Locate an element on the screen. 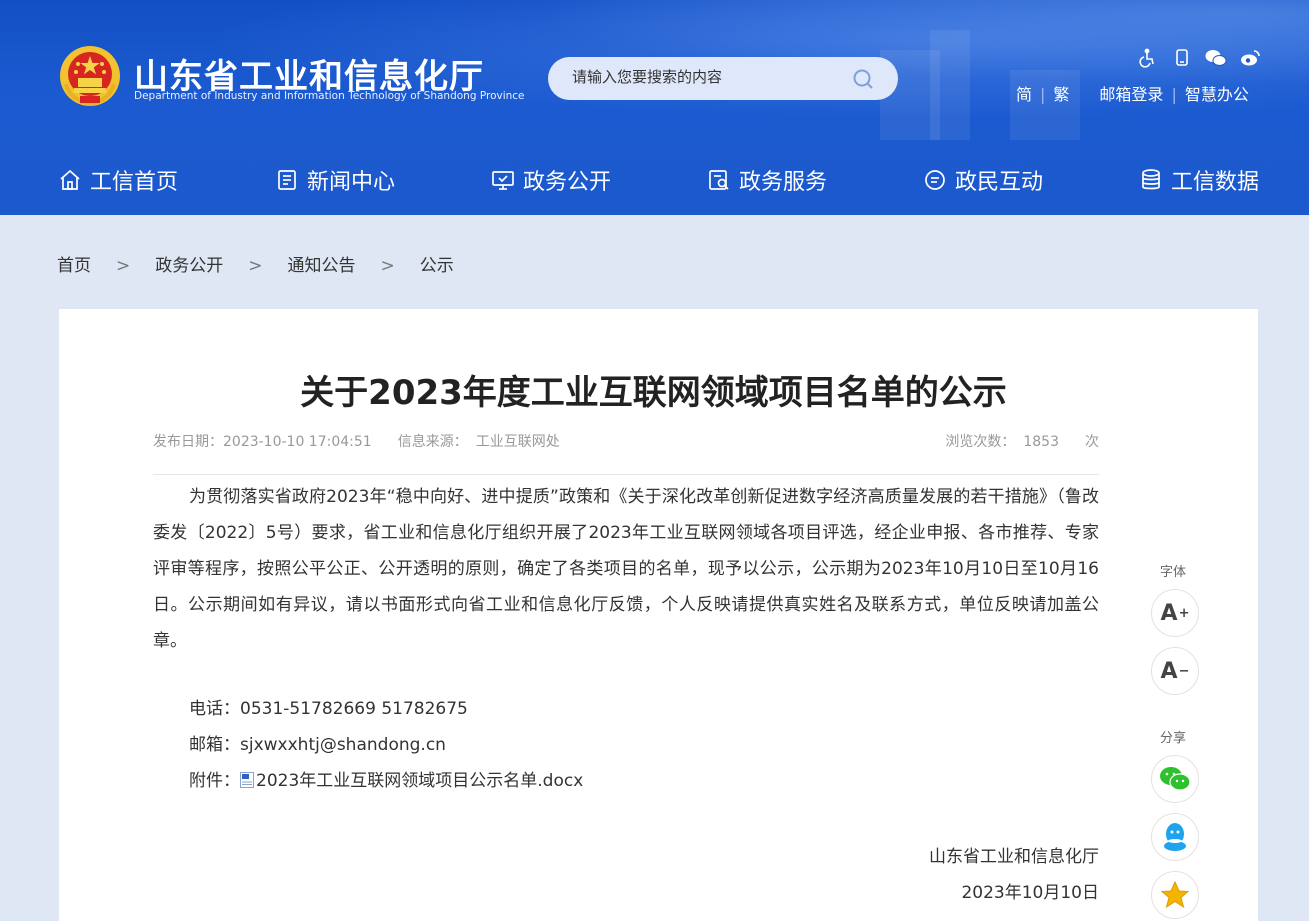 The width and height of the screenshot is (1309, 921). top-links: 简 | 繁 邮箱登录 | 智慧办公 is located at coordinates (1132, 93).